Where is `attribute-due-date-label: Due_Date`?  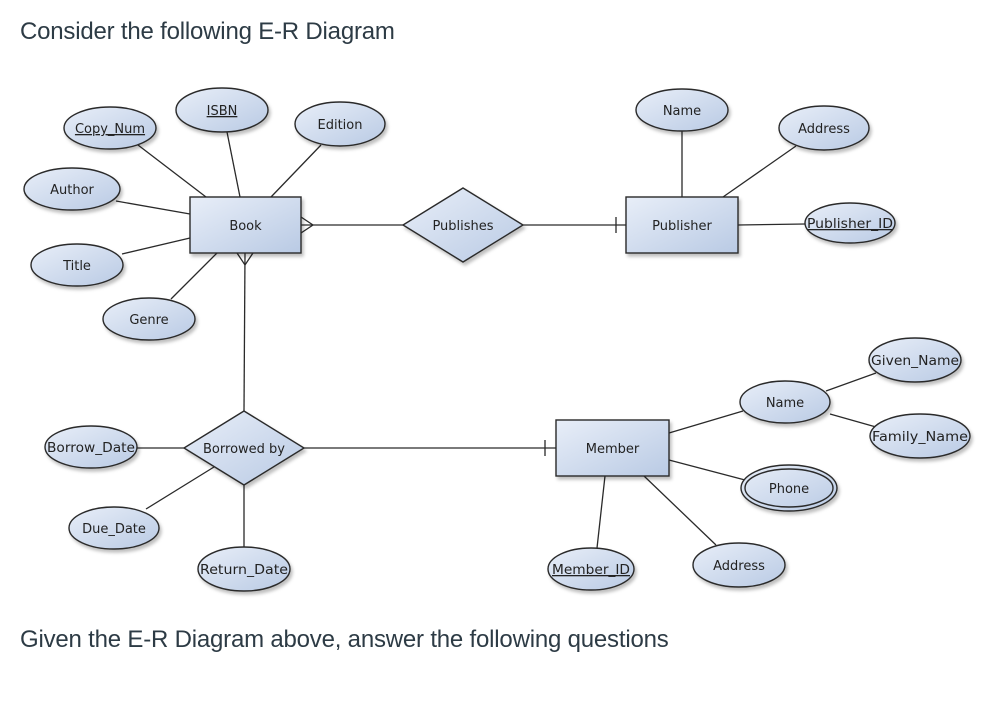
attribute-due-date-label: Due_Date is located at coordinates (114, 529).